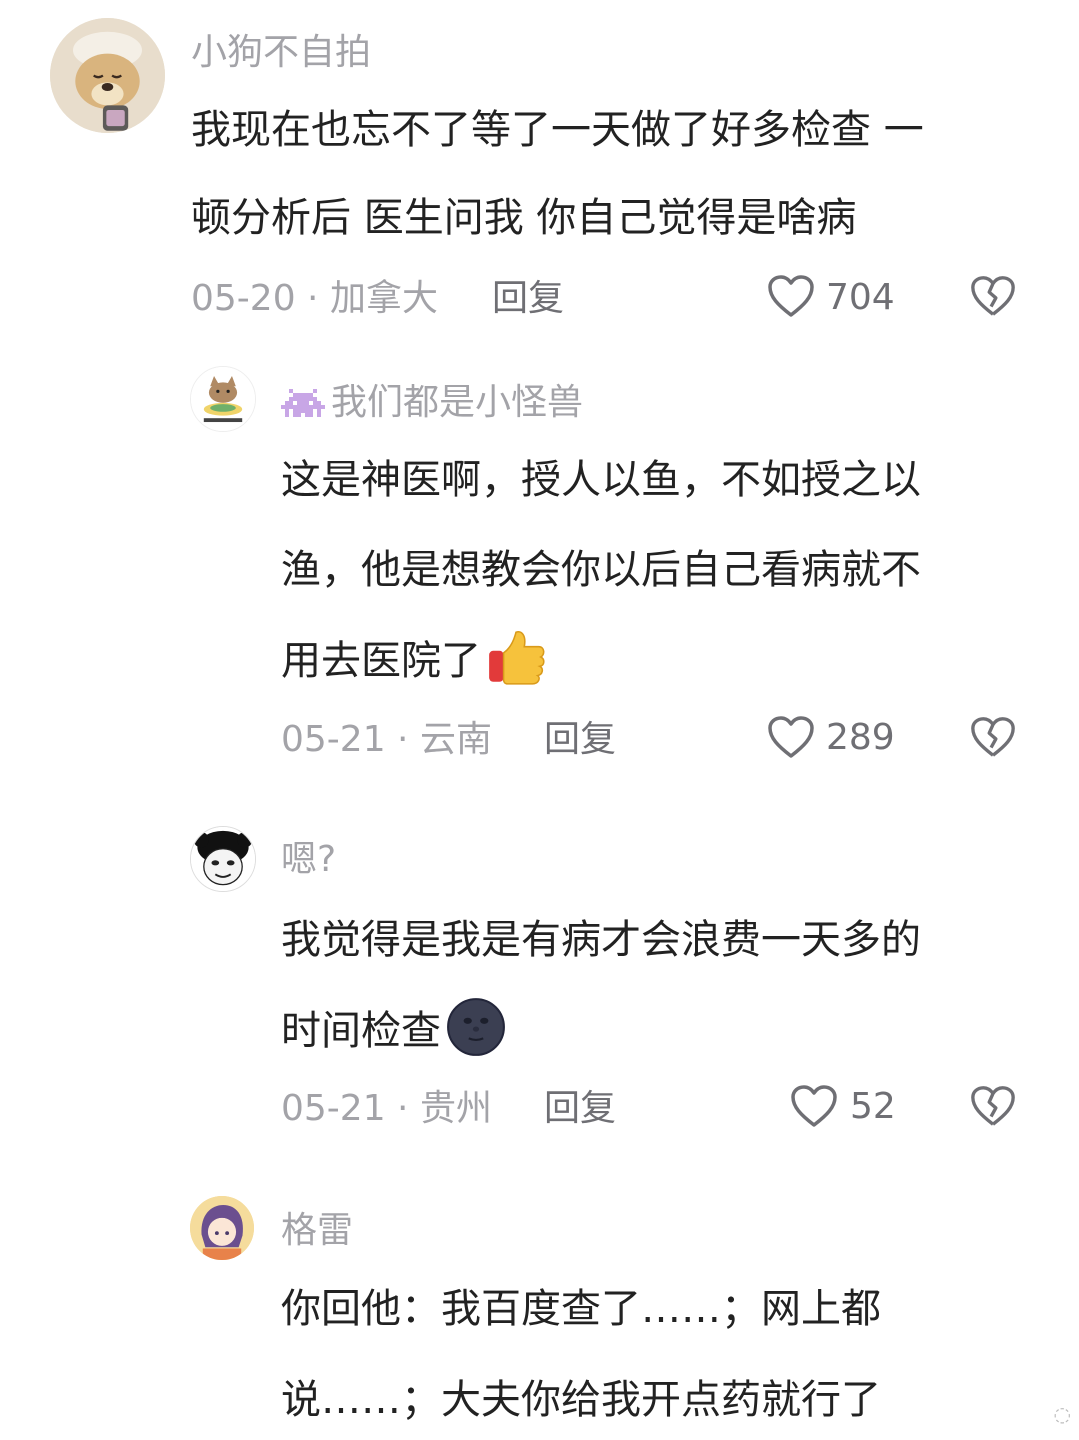 Image resolution: width=1079 pixels, height=1440 pixels. Describe the element at coordinates (860, 737) in the screenshot. I see `like-count: 289` at that location.